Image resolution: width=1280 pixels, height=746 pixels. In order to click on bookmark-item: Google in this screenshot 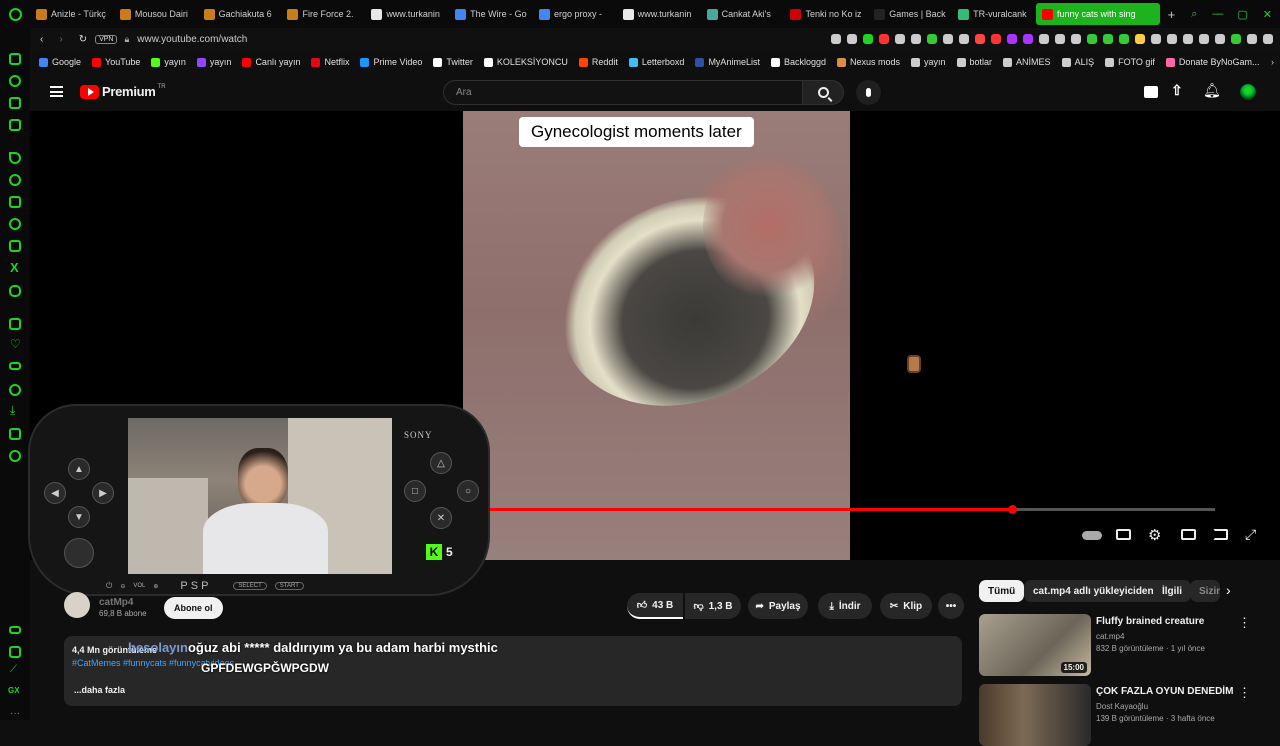, I will do `click(60, 62)`.